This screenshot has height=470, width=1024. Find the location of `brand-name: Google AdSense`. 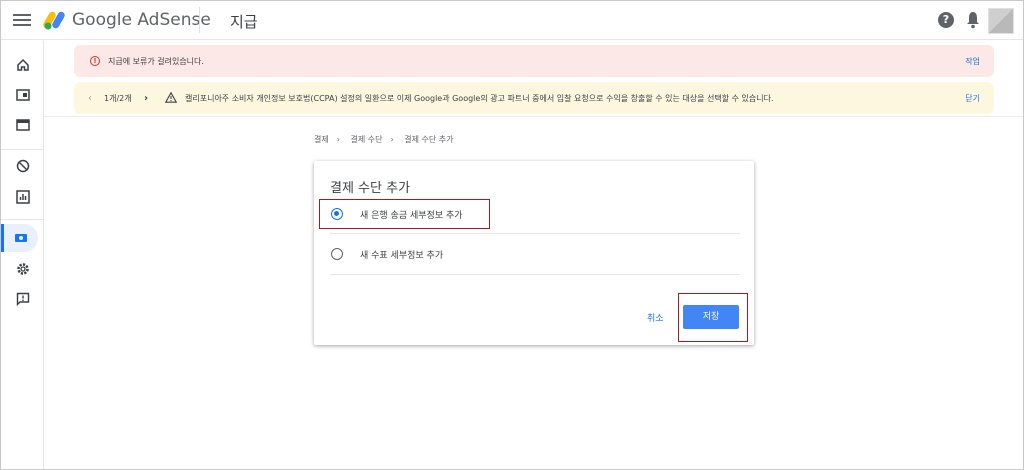

brand-name: Google AdSense is located at coordinates (141, 20).